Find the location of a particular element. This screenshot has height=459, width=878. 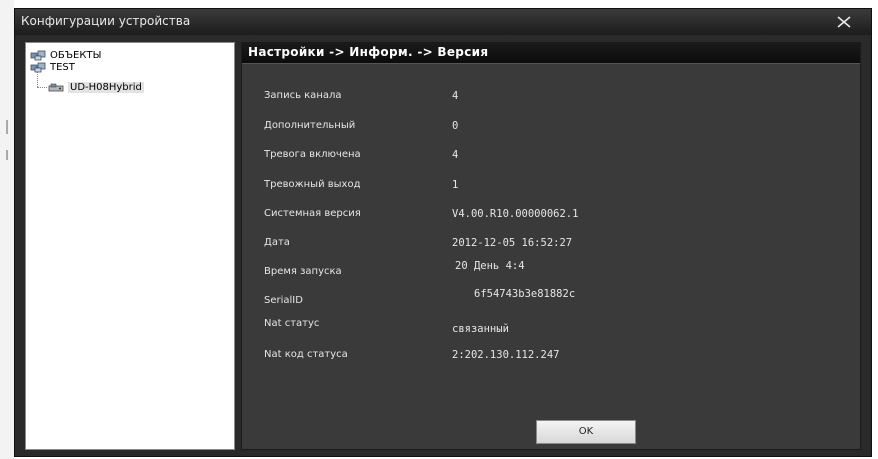

window-title: Конфигурации устройства is located at coordinates (106, 21).